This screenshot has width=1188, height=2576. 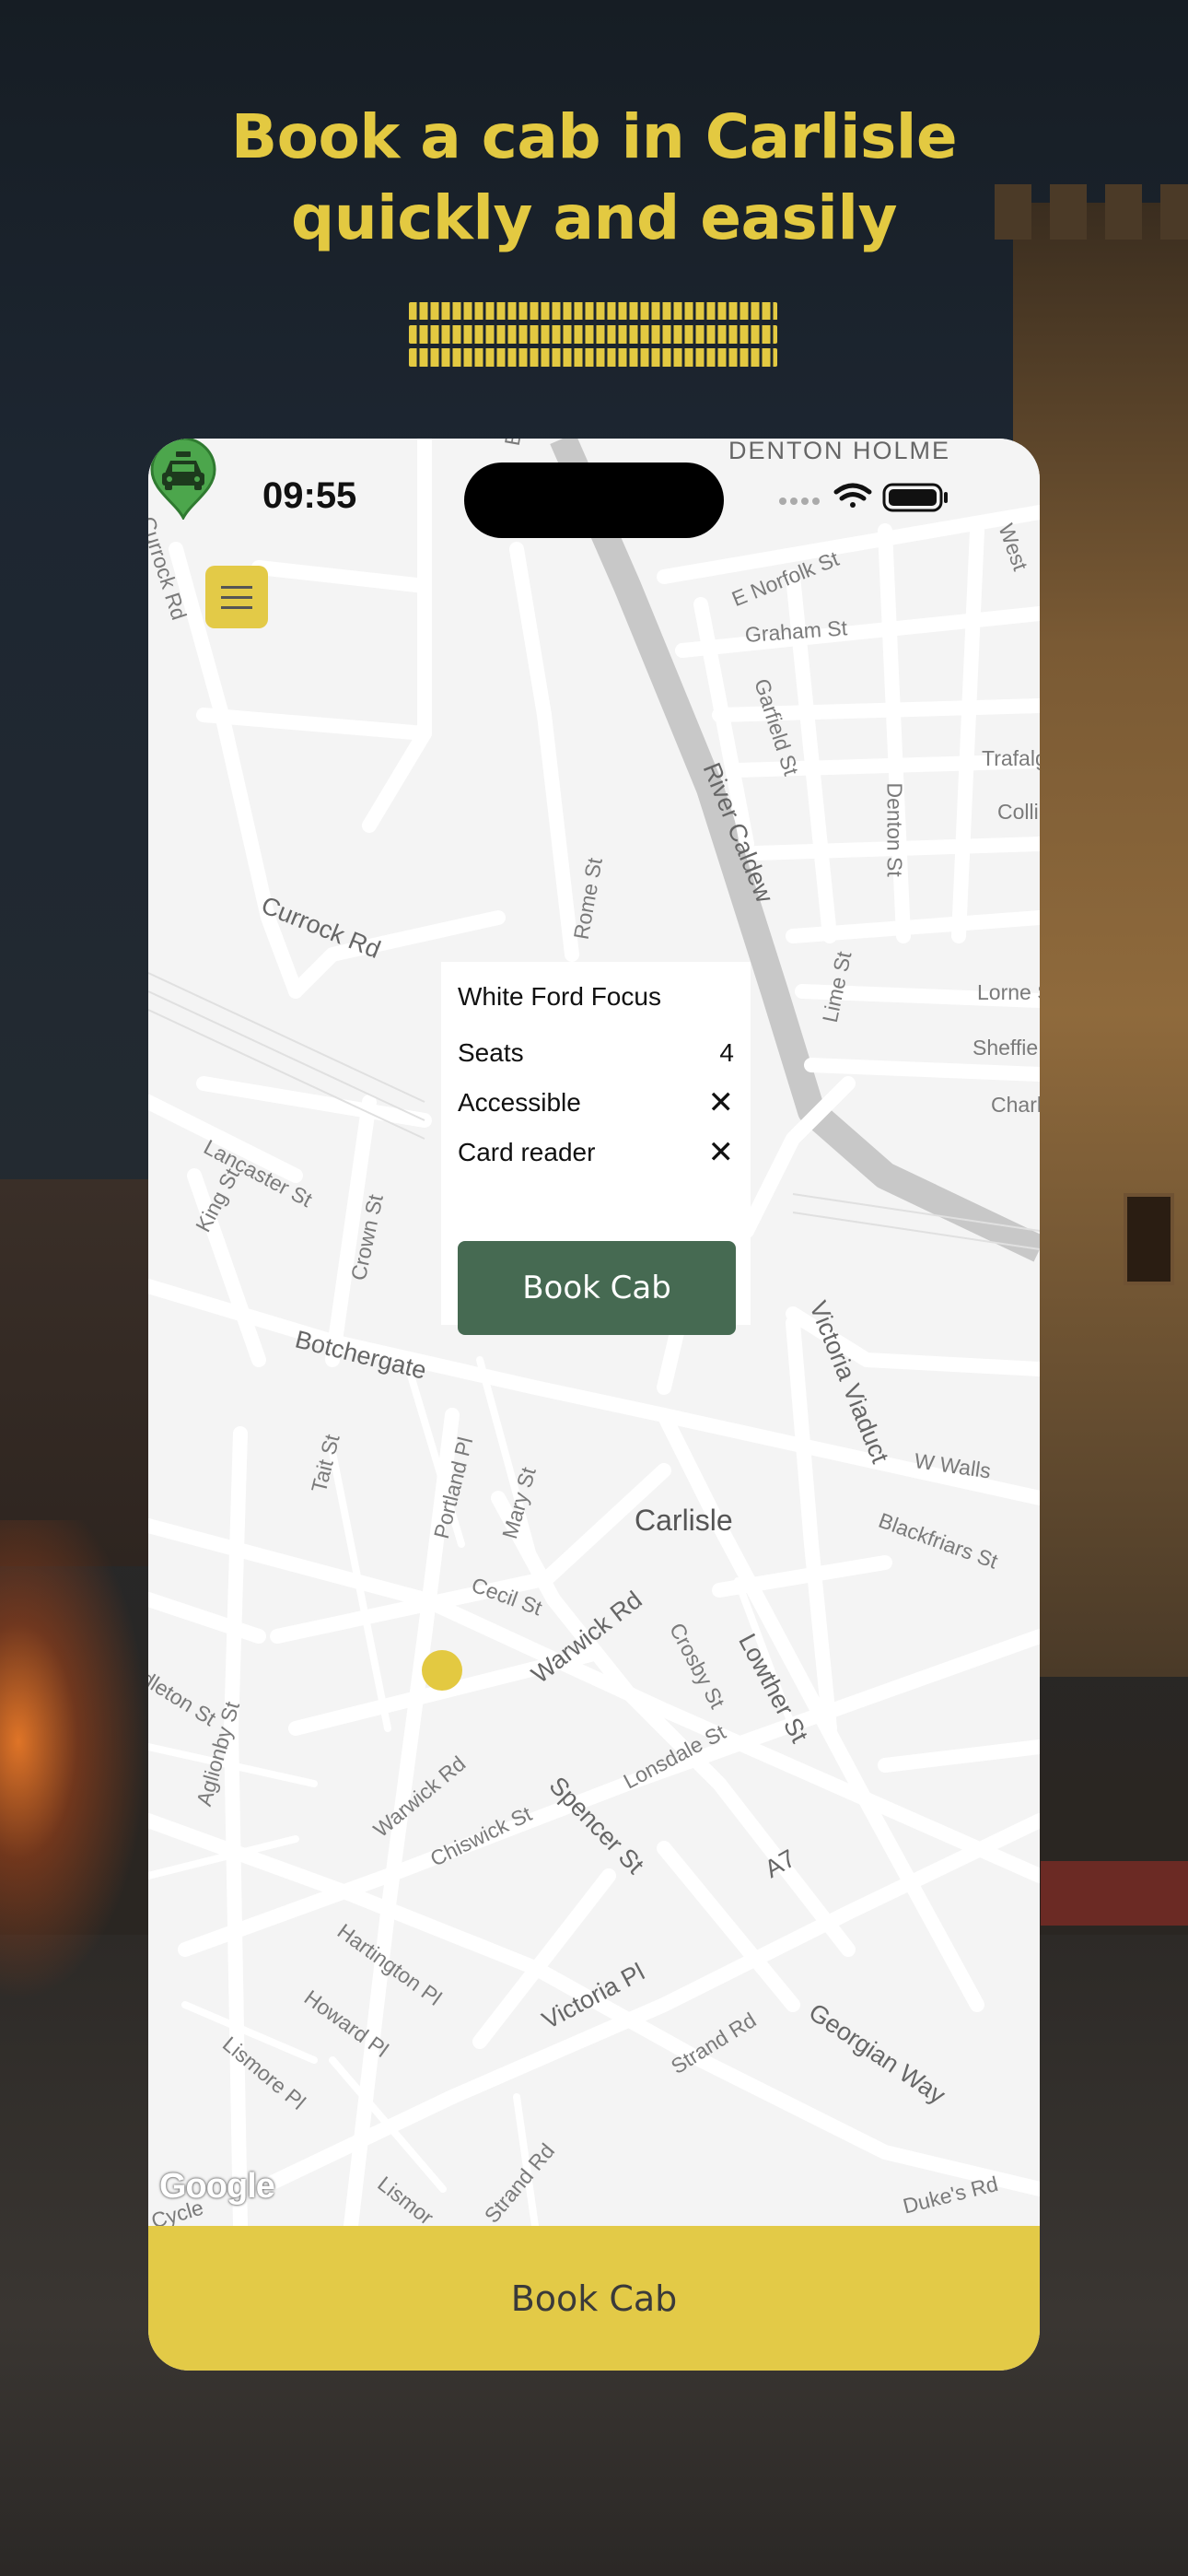 What do you see at coordinates (596, 1103) in the screenshot?
I see `popup-row-accessible: Accessible ✕` at bounding box center [596, 1103].